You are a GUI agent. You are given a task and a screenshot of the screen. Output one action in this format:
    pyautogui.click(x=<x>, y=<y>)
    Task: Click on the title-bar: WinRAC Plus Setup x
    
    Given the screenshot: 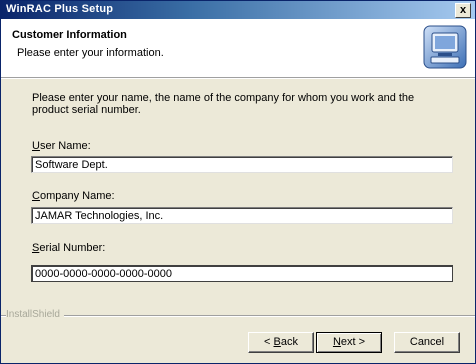 What is the action you would take?
    pyautogui.click(x=238, y=10)
    